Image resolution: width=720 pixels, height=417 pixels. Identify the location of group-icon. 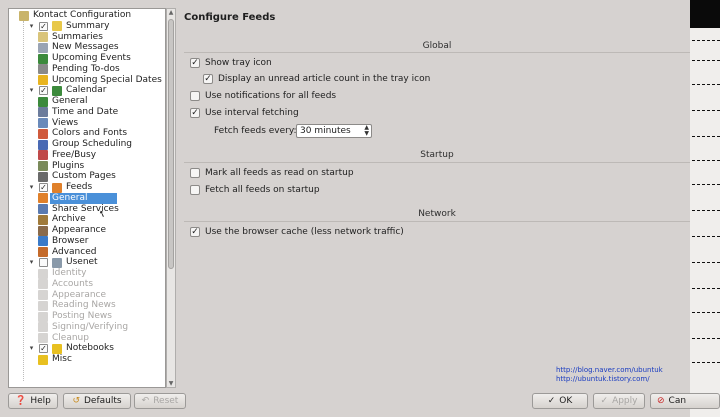
(43, 144).